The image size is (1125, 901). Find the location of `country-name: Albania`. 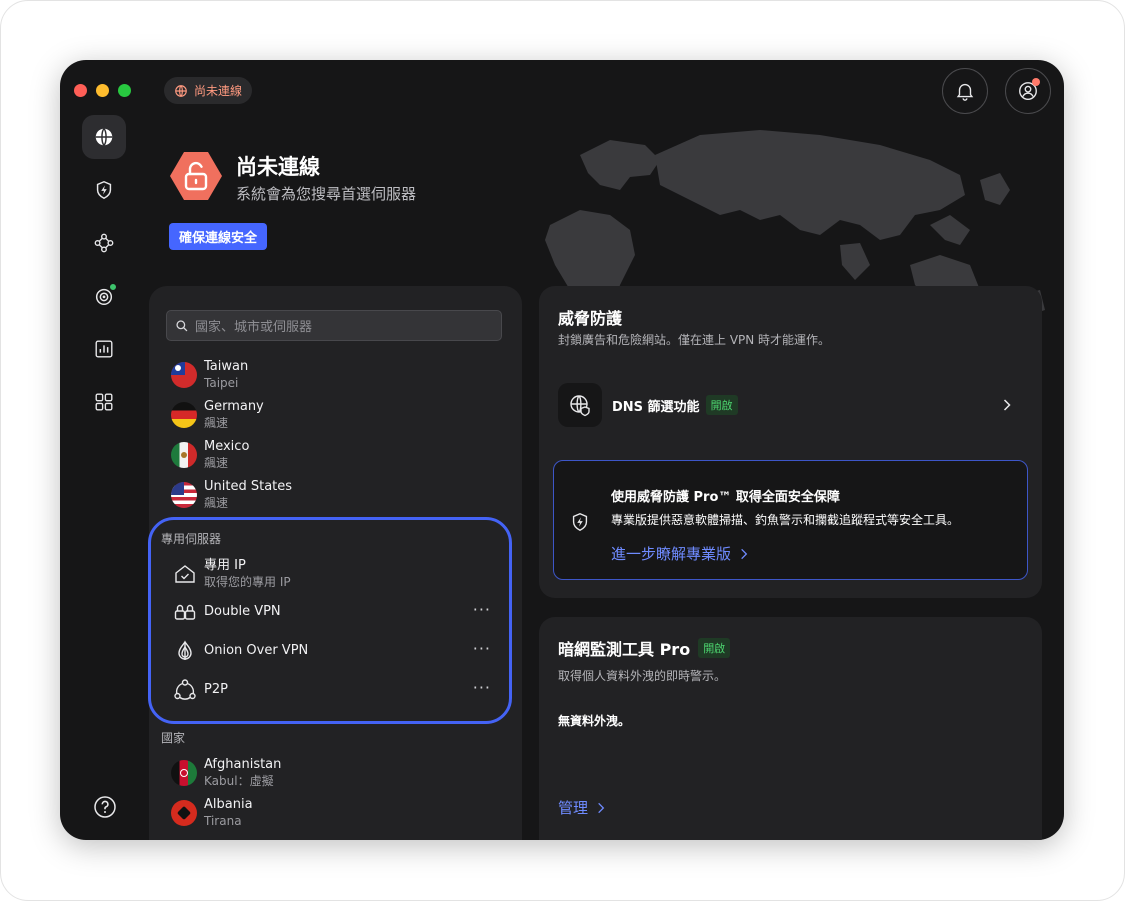

country-name: Albania is located at coordinates (228, 804).